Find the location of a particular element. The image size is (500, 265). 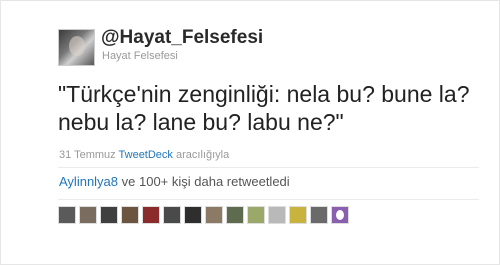

retweeter-link: Aylinnlya8 is located at coordinates (88, 181).